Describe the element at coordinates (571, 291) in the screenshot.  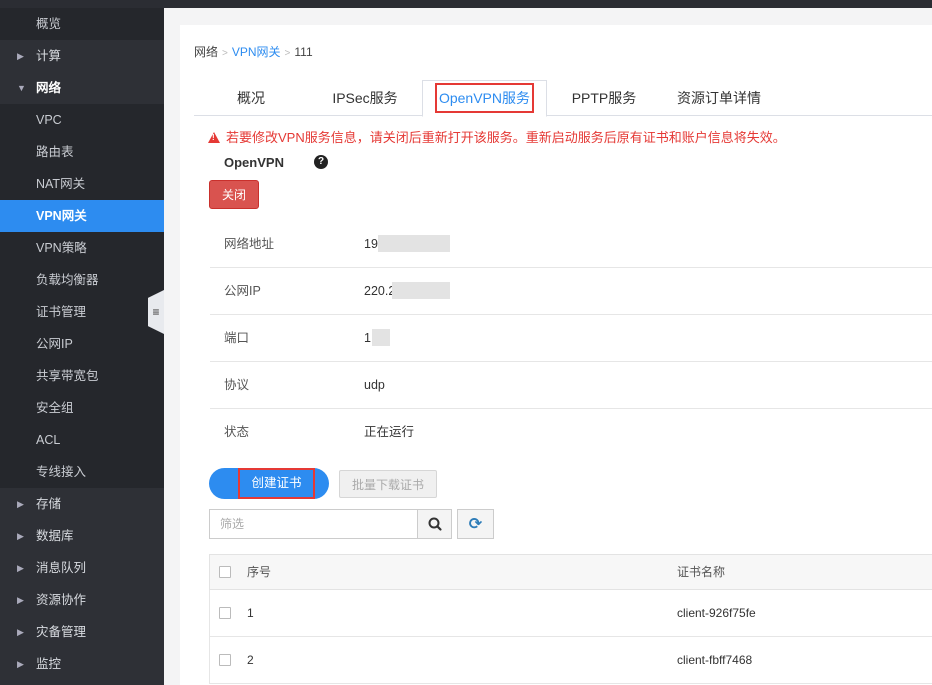
I see `info-row-public-ip: 公网IP 220.2` at that location.